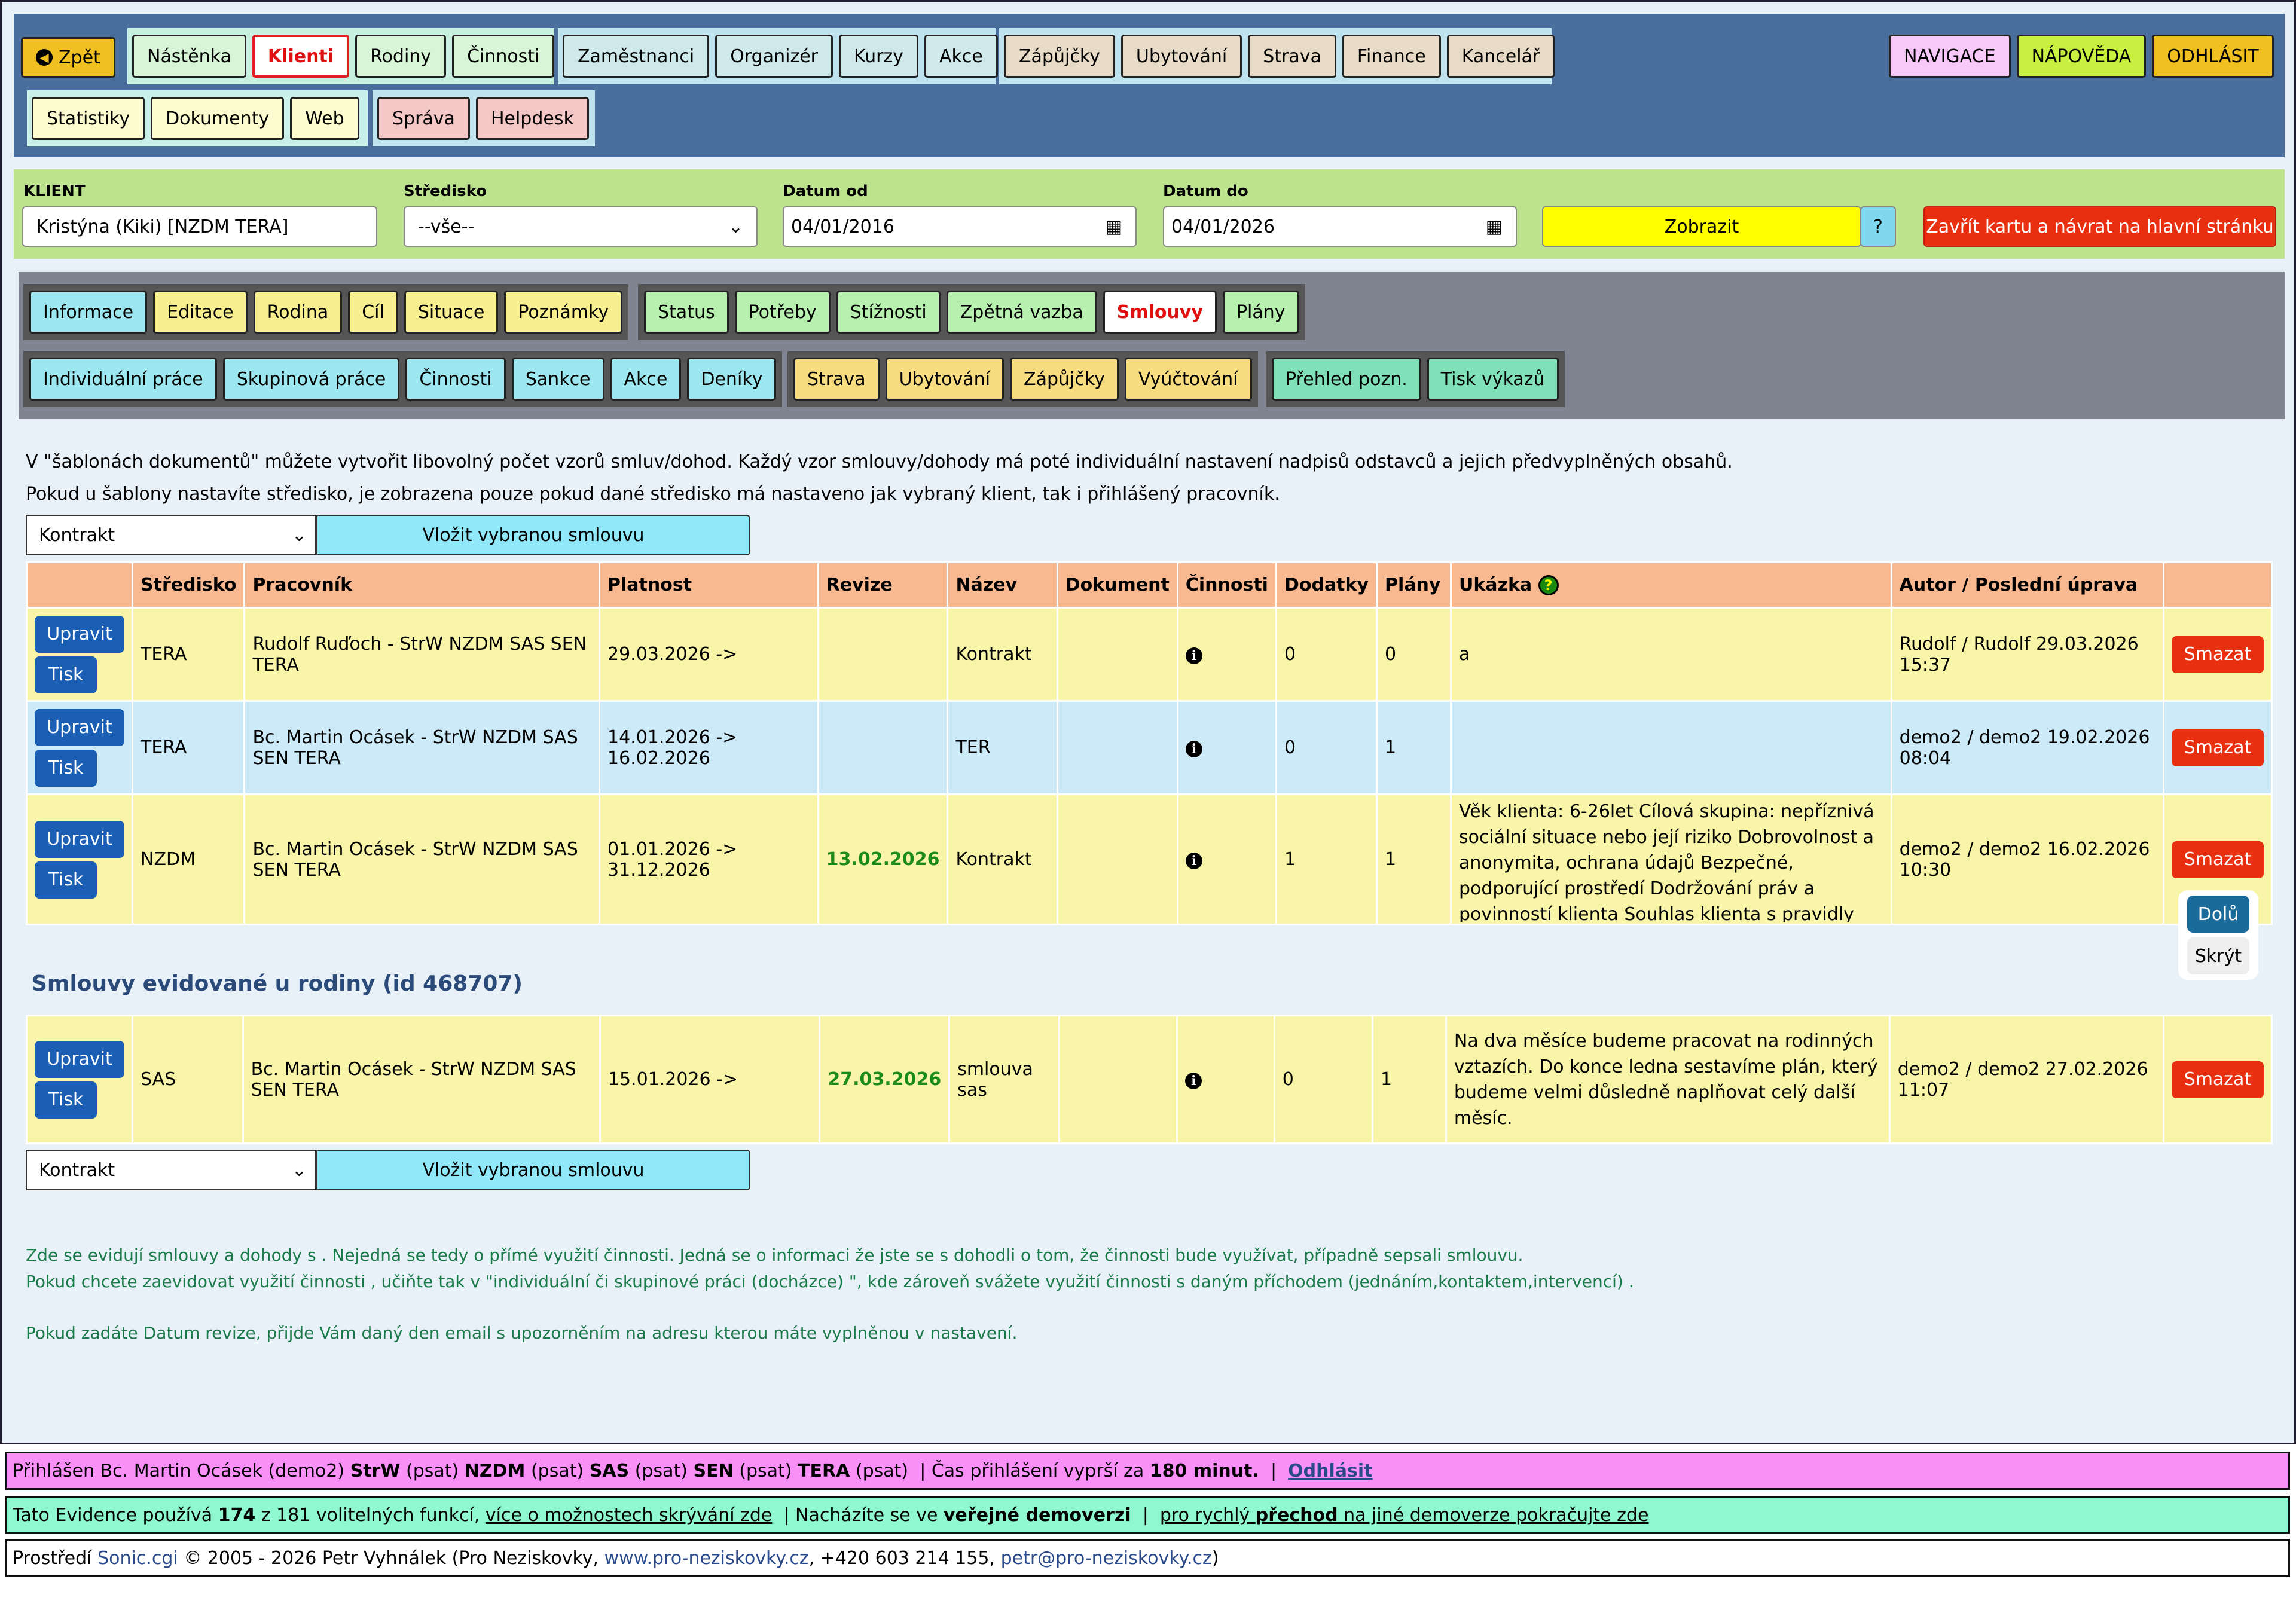  What do you see at coordinates (68, 57) in the screenshot?
I see `back-button: ◀ Zpět` at bounding box center [68, 57].